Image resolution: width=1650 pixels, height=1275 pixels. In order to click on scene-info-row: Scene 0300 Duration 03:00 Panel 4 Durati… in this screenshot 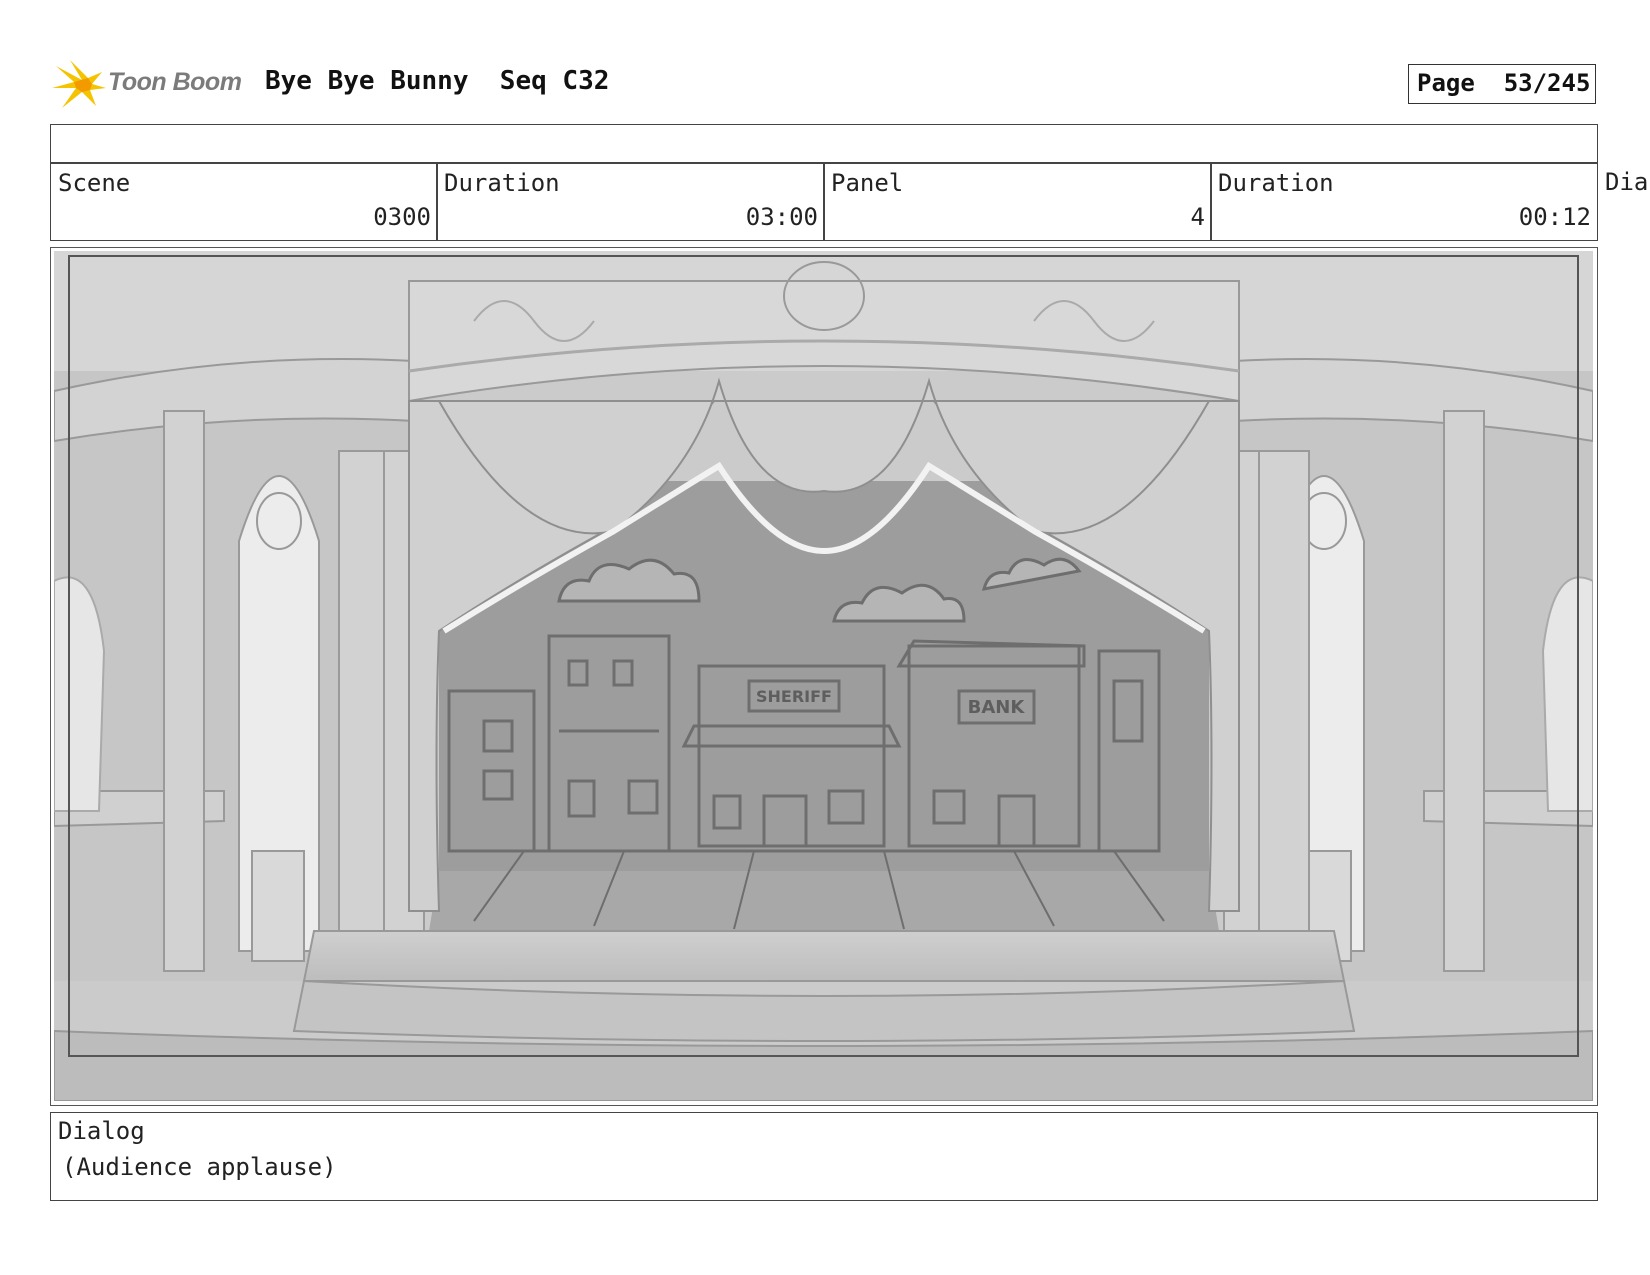, I will do `click(824, 201)`.